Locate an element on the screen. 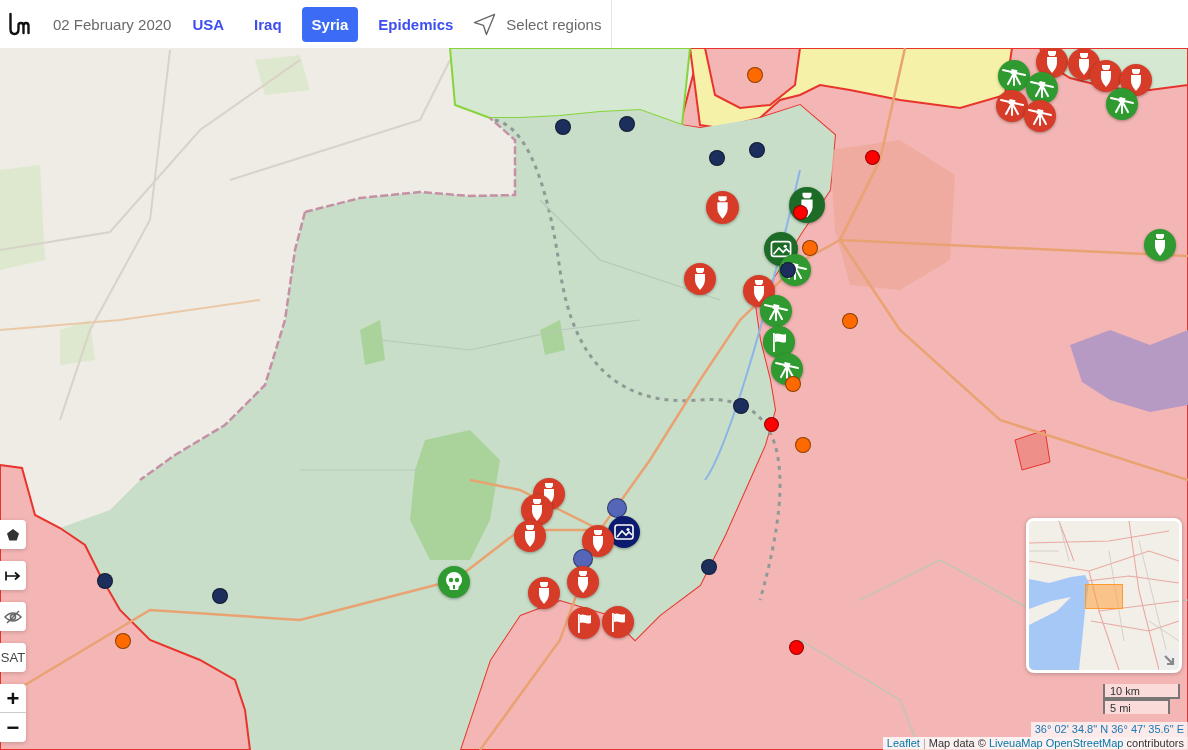 The image size is (1188, 750). eye-slash-icon is located at coordinates (13, 616).